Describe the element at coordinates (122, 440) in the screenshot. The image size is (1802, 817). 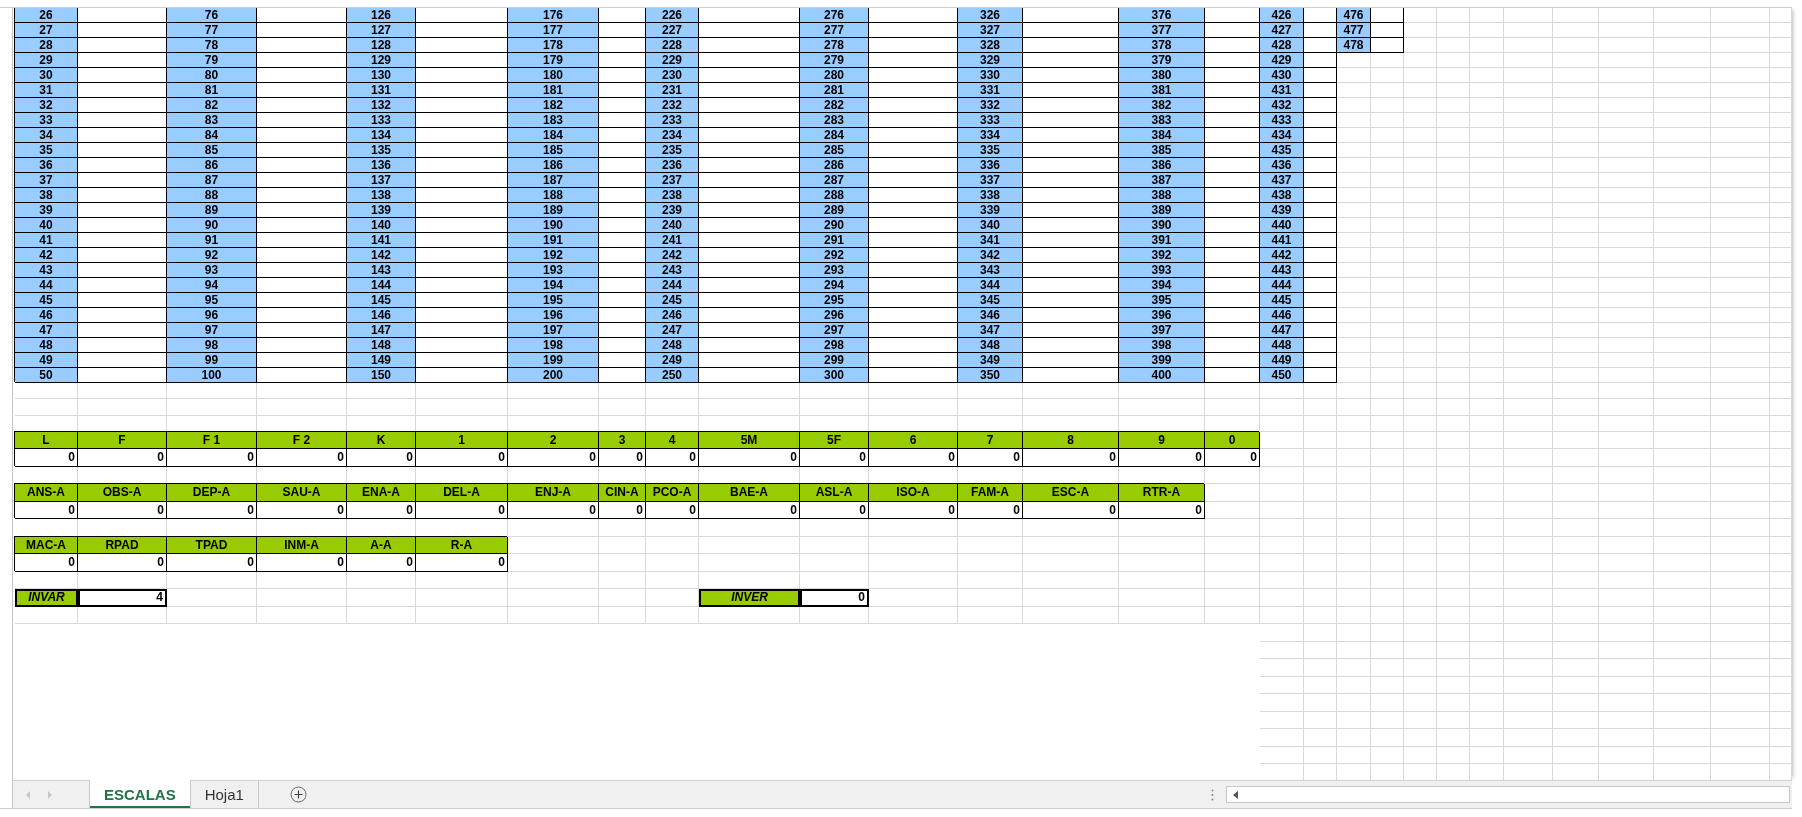
I see `scale-header-cell: F` at that location.